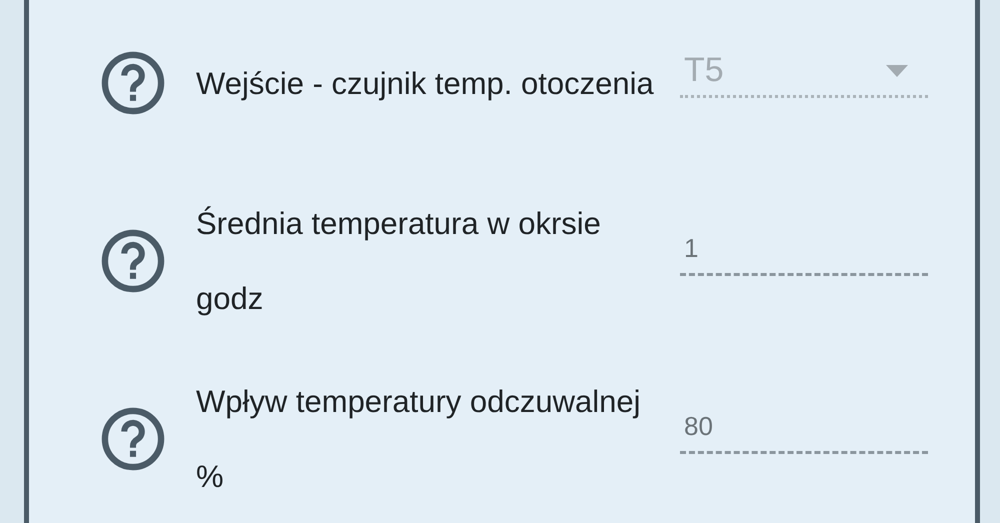  Describe the element at coordinates (897, 70) in the screenshot. I see `caret-icon` at that location.